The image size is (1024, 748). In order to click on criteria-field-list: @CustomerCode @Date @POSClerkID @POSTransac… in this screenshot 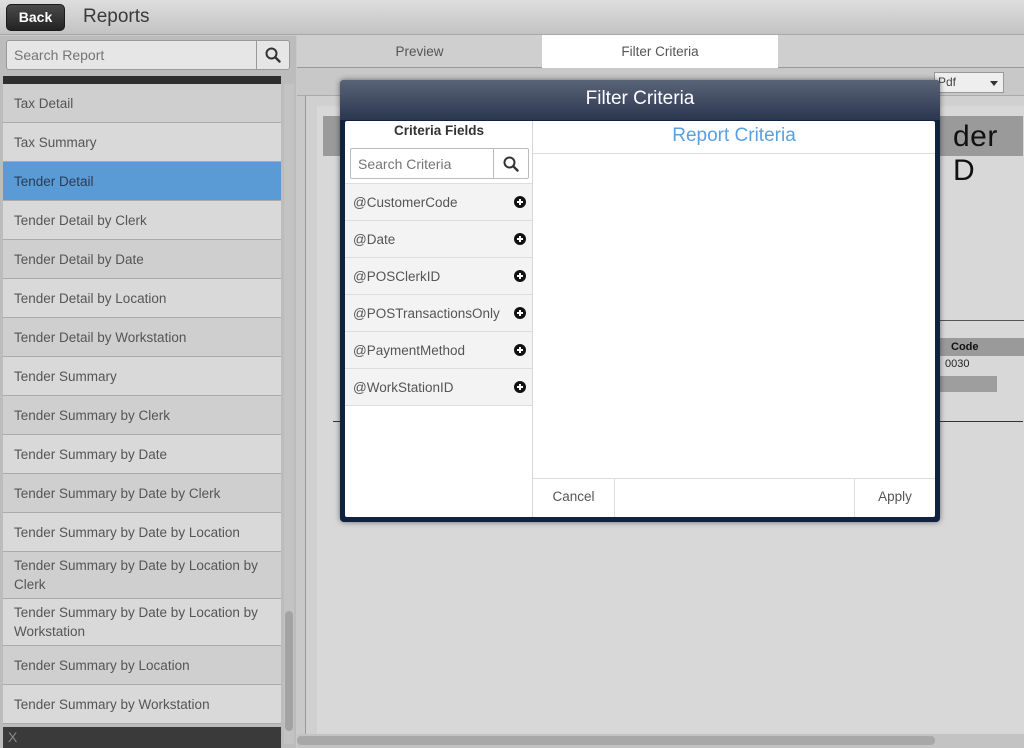, I will do `click(438, 294)`.